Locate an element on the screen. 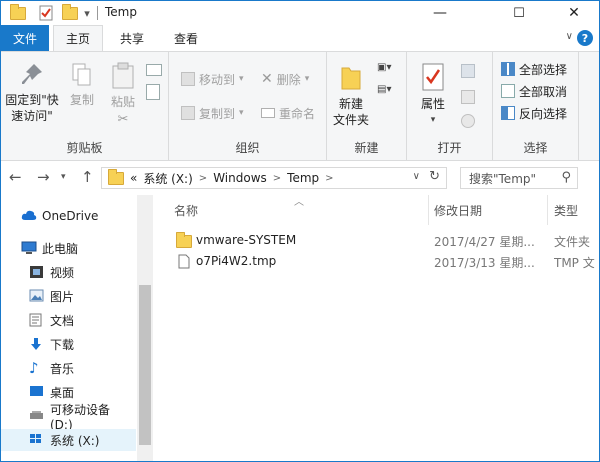  paste-button: 粘贴 ✂ is located at coordinates (123, 95).